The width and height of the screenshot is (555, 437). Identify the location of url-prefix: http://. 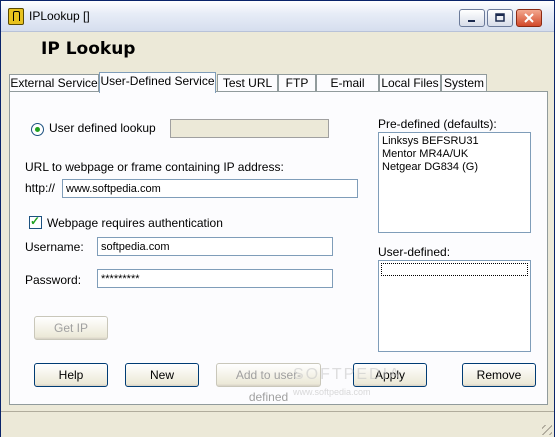
(40, 188).